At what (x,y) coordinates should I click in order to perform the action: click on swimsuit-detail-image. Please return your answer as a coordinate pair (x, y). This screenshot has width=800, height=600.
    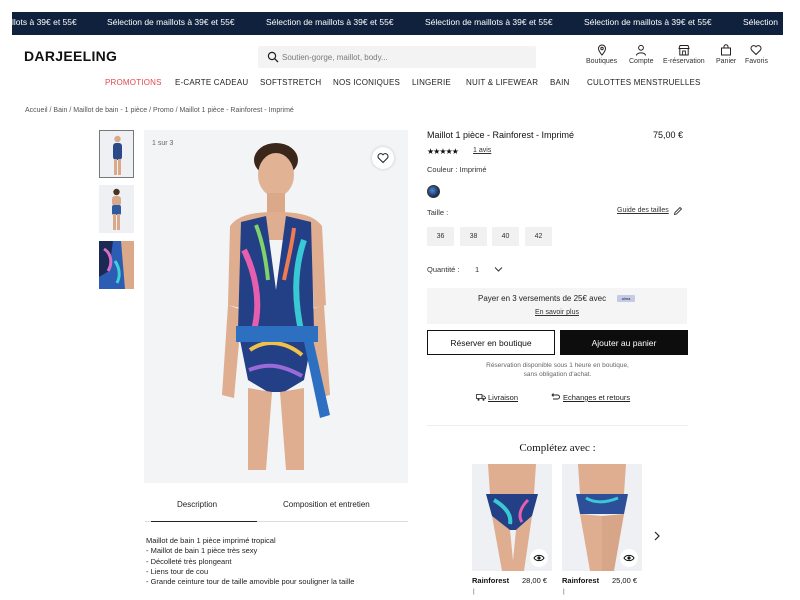
    Looking at the image, I should click on (116, 265).